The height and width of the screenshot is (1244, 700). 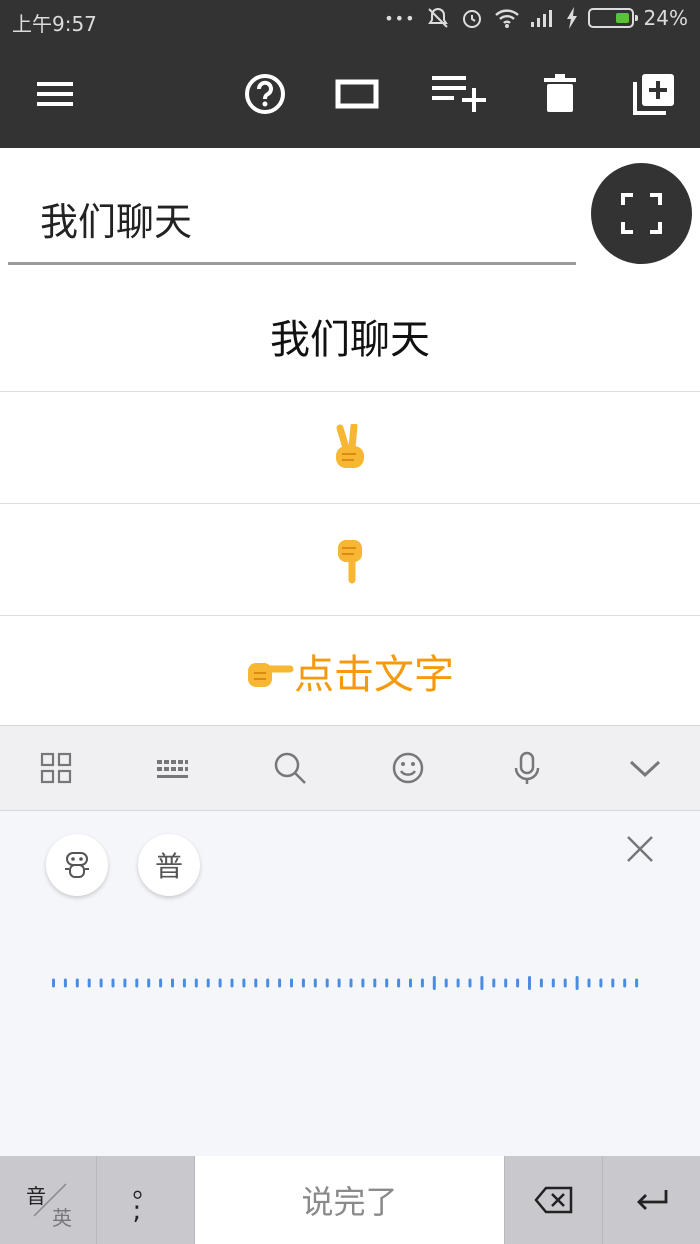 I want to click on battery-icon, so click(x=612, y=18).